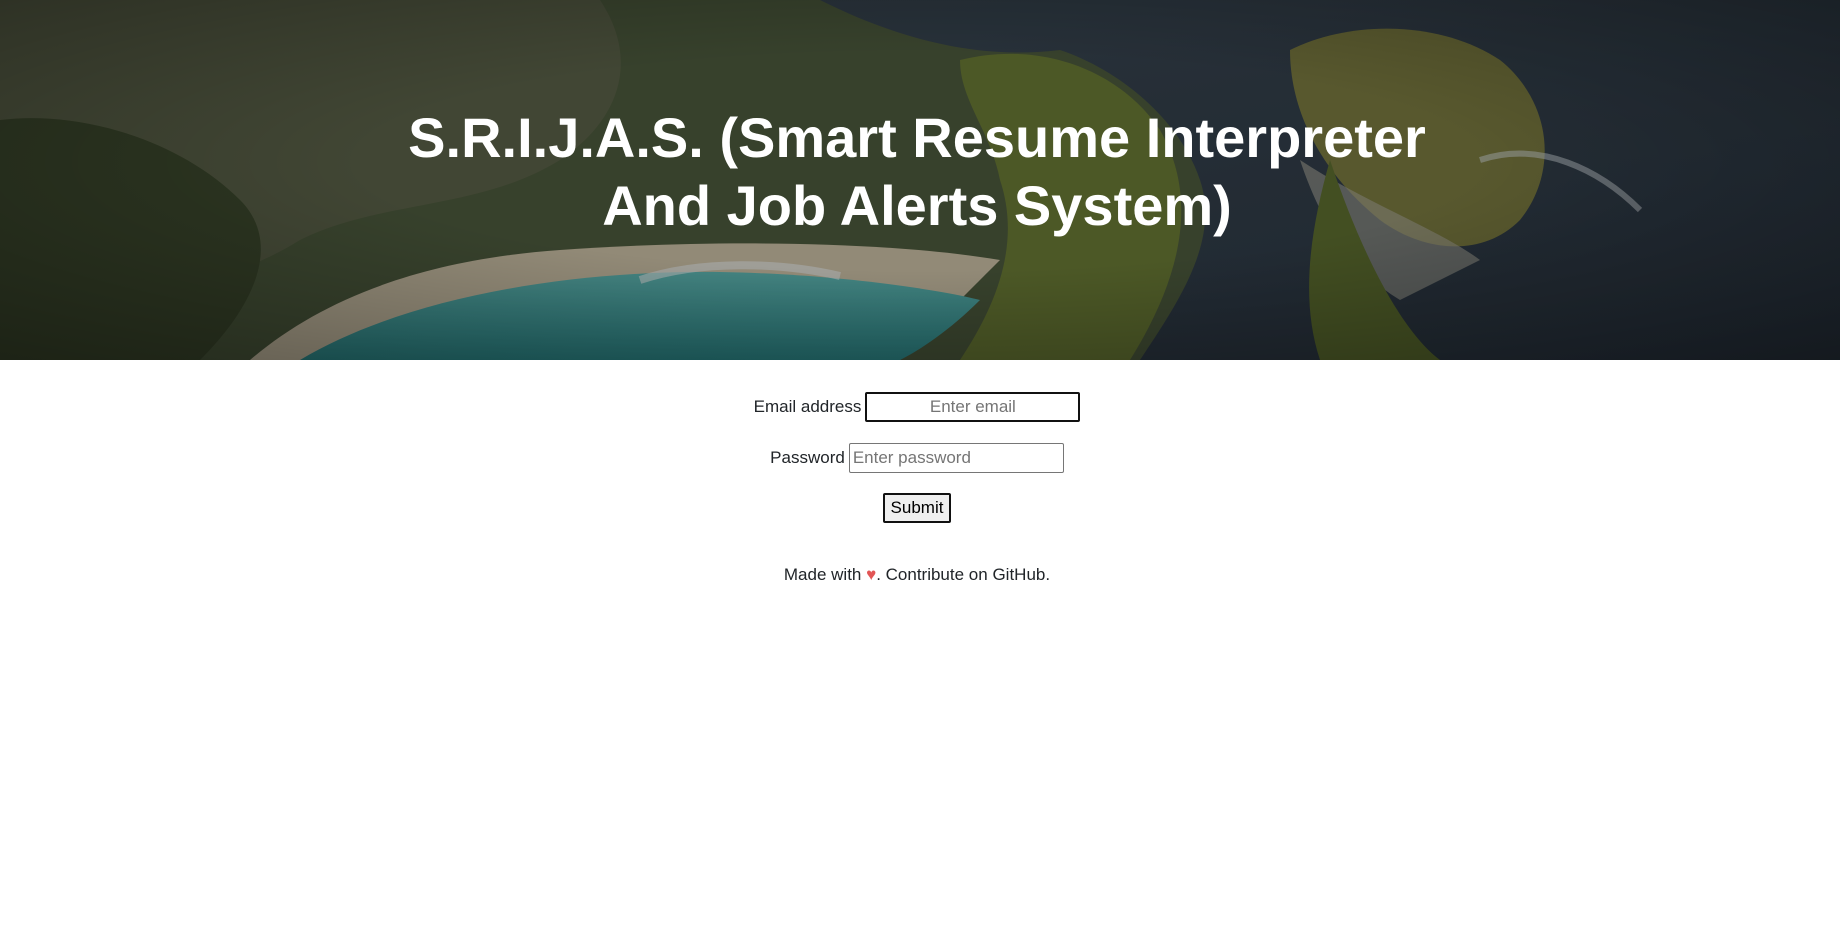  I want to click on email-row: Email address, so click(917, 407).